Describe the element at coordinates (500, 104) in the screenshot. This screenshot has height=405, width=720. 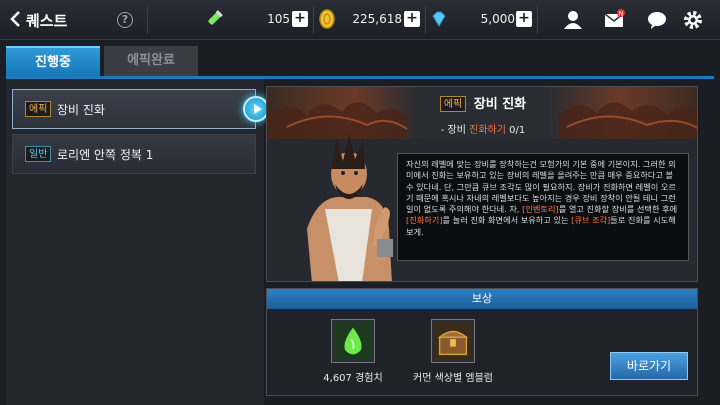
I see `quest-title: 장비 진화` at that location.